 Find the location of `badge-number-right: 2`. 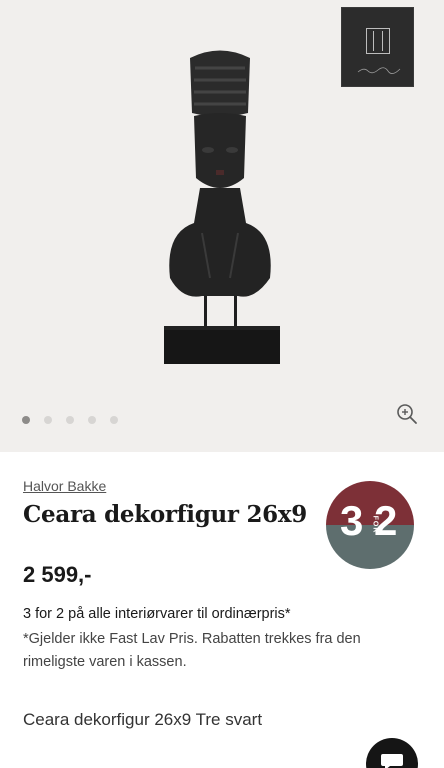

badge-number-right: 2 is located at coordinates (386, 520).